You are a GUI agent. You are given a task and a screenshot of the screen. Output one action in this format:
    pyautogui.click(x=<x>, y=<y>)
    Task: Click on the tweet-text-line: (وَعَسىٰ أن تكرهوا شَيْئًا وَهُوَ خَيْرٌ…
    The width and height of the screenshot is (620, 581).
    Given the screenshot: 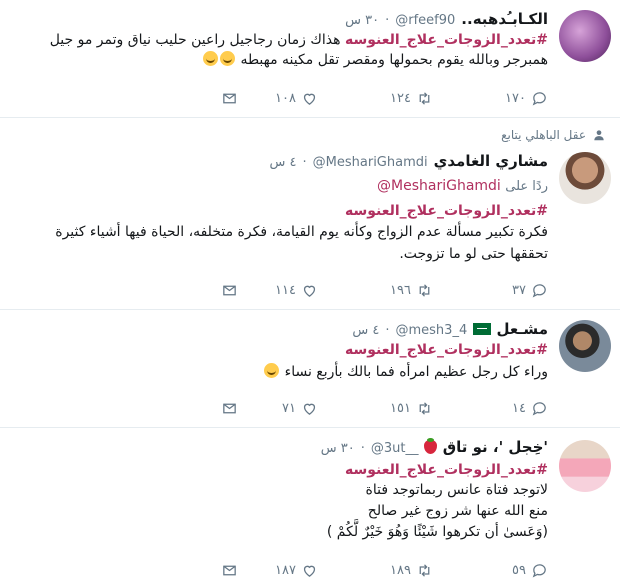 What is the action you would take?
    pyautogui.click(x=278, y=532)
    